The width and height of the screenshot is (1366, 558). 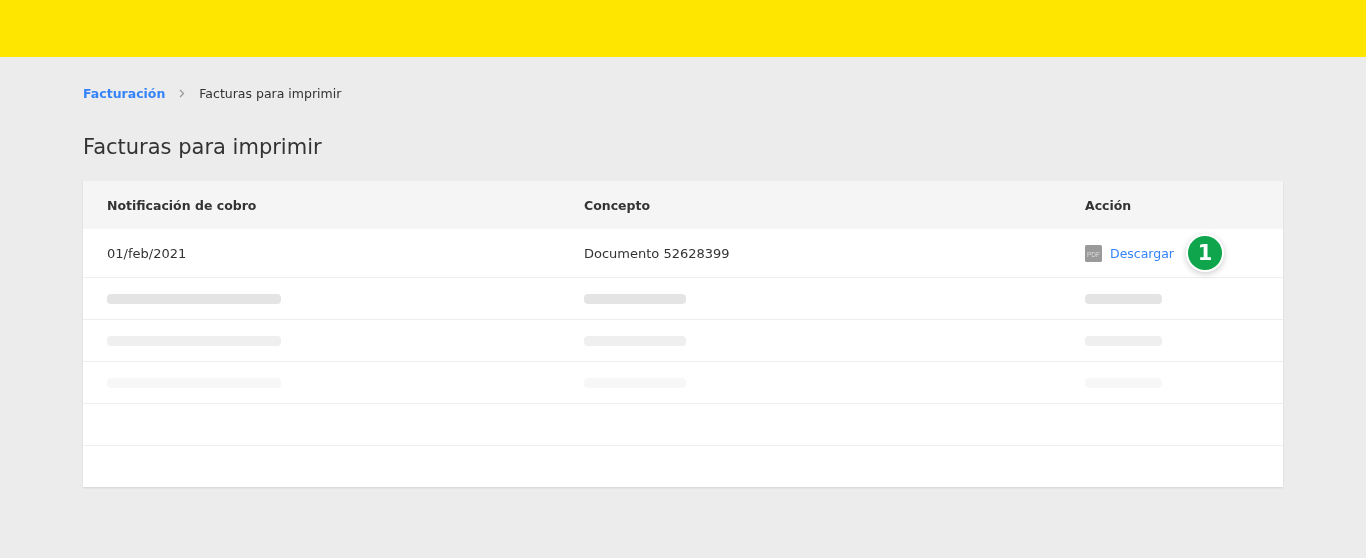 What do you see at coordinates (1109, 205) in the screenshot?
I see `column-header: Acción` at bounding box center [1109, 205].